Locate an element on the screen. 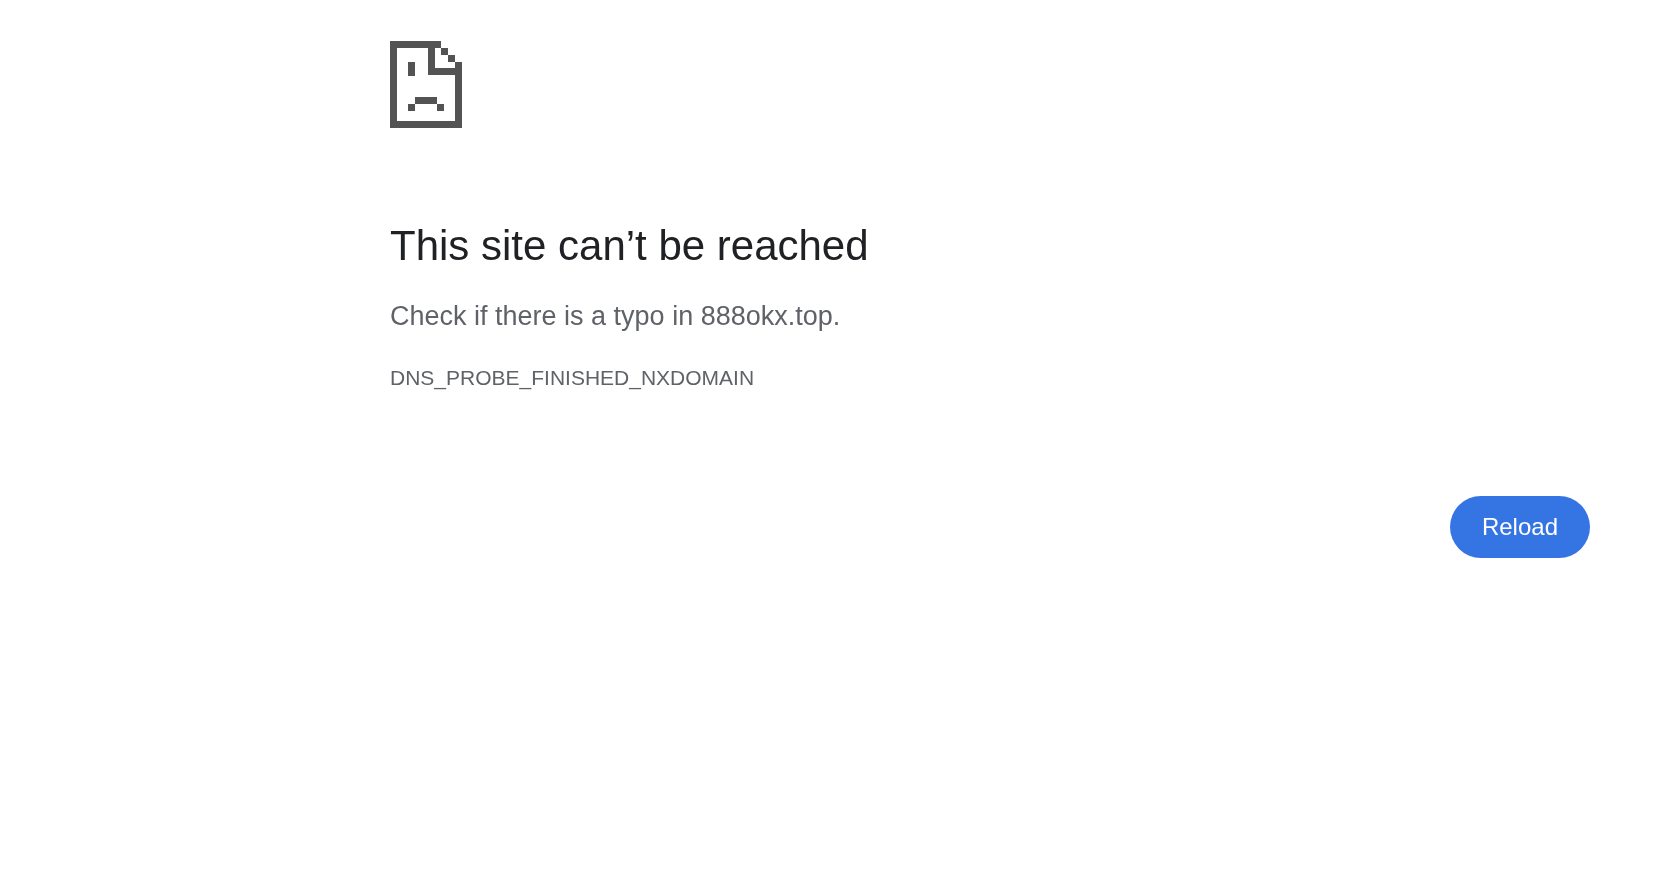  error-message: Check if there is a typo in 888okx.top. is located at coordinates (616, 316).